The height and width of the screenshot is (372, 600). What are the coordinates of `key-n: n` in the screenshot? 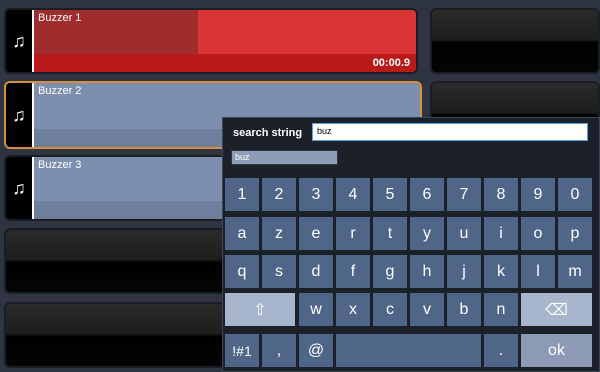 It's located at (501, 309).